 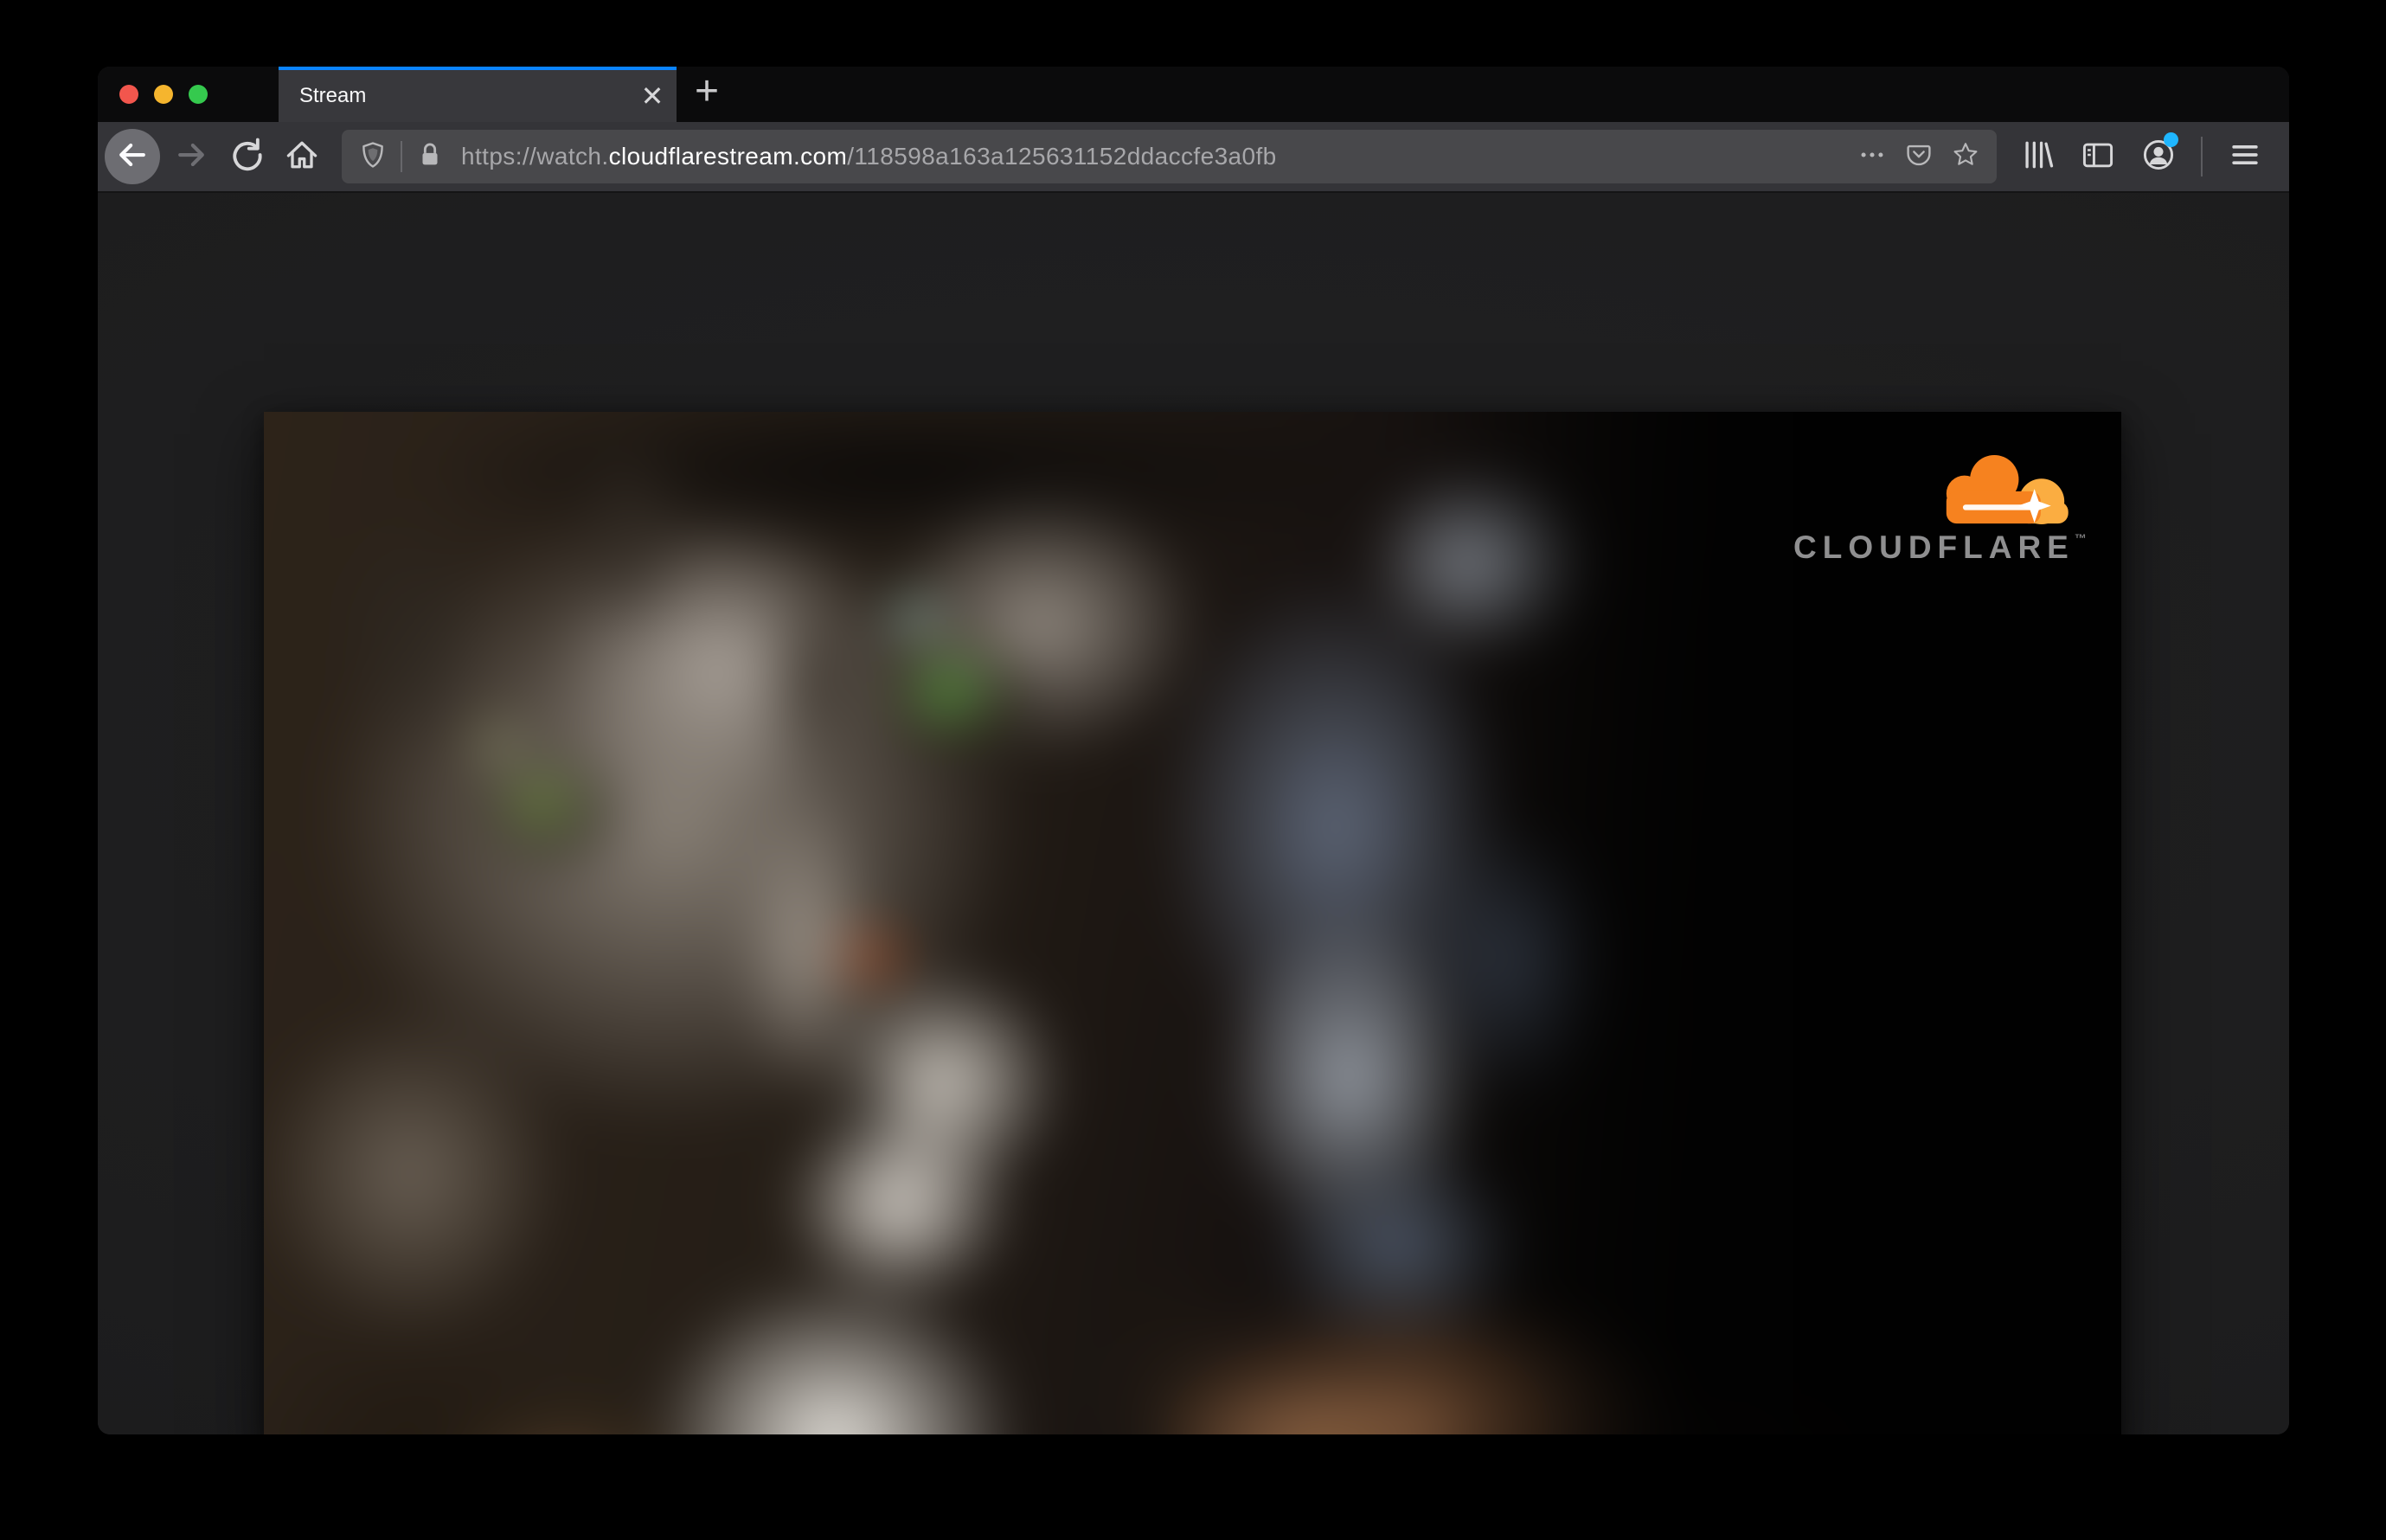 I want to click on urlbar-actions, so click(x=1919, y=157).